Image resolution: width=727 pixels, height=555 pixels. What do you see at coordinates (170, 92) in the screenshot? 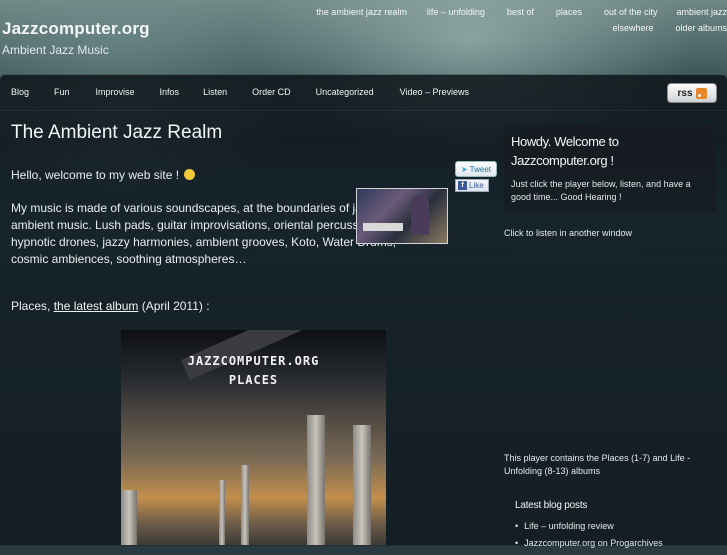
I see `nav-infos: Infos` at bounding box center [170, 92].